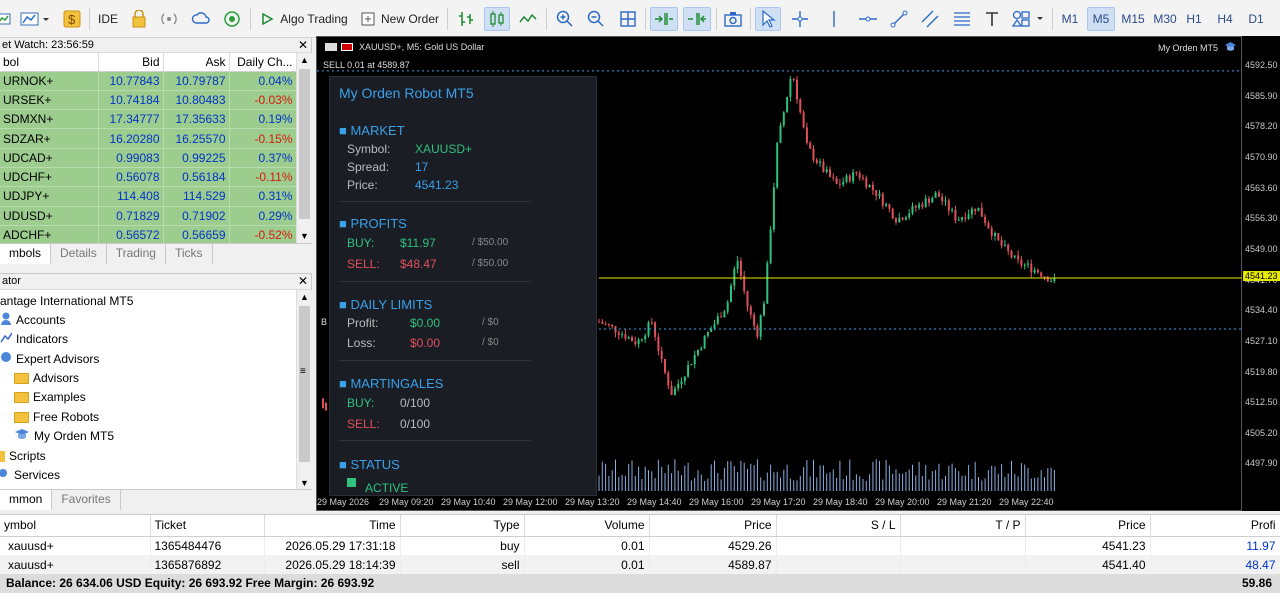 The image size is (1280, 599). Describe the element at coordinates (664, 19) in the screenshot. I see `auto-scroll-icon` at that location.